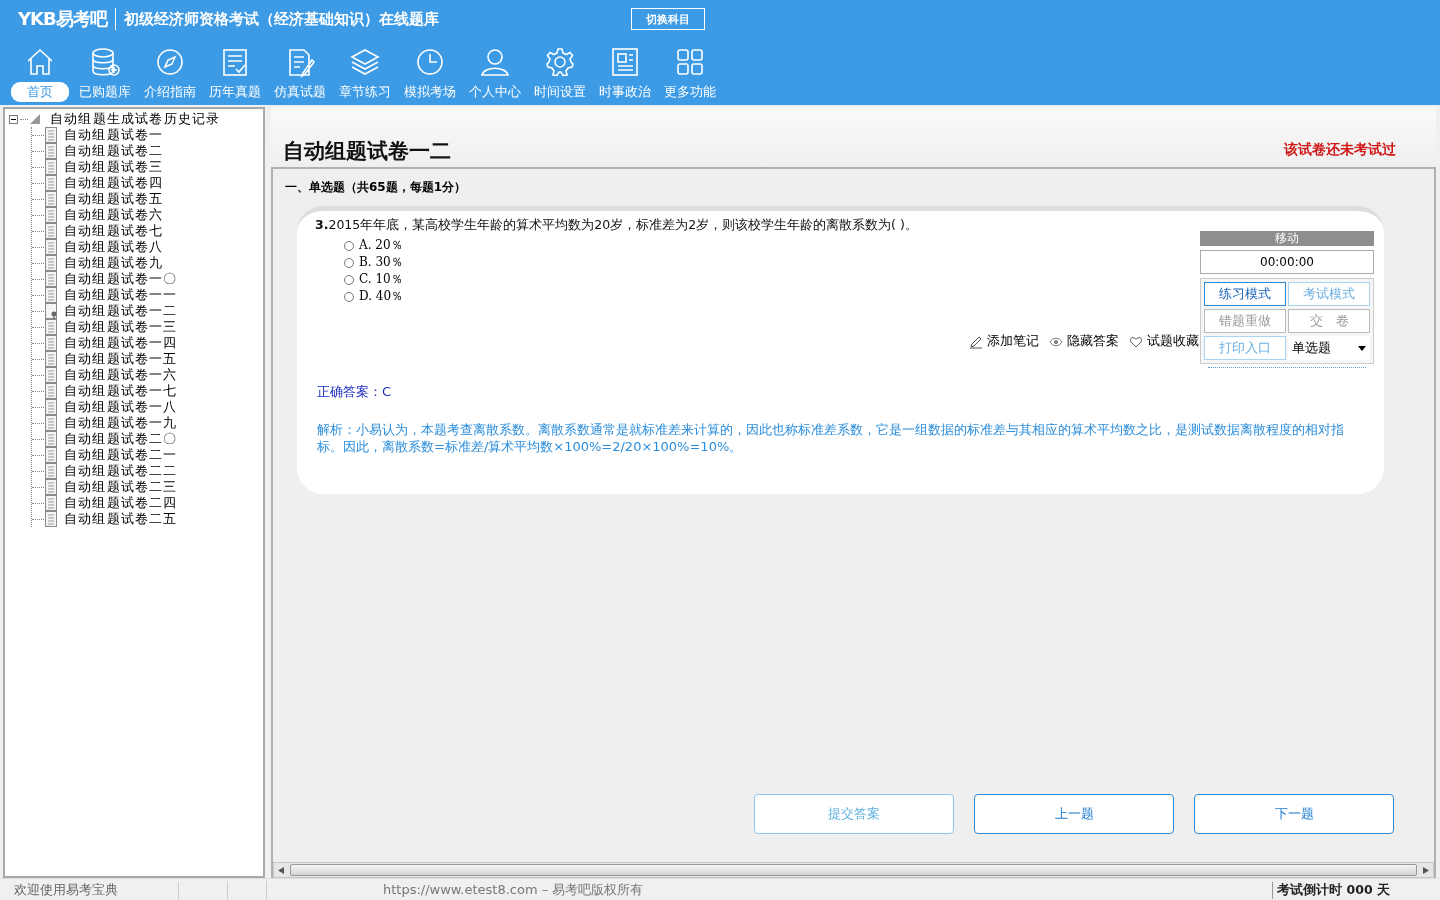 The image size is (1440, 900). Describe the element at coordinates (121, 455) in the screenshot. I see `tree-item: 自动组题试卷二一` at that location.